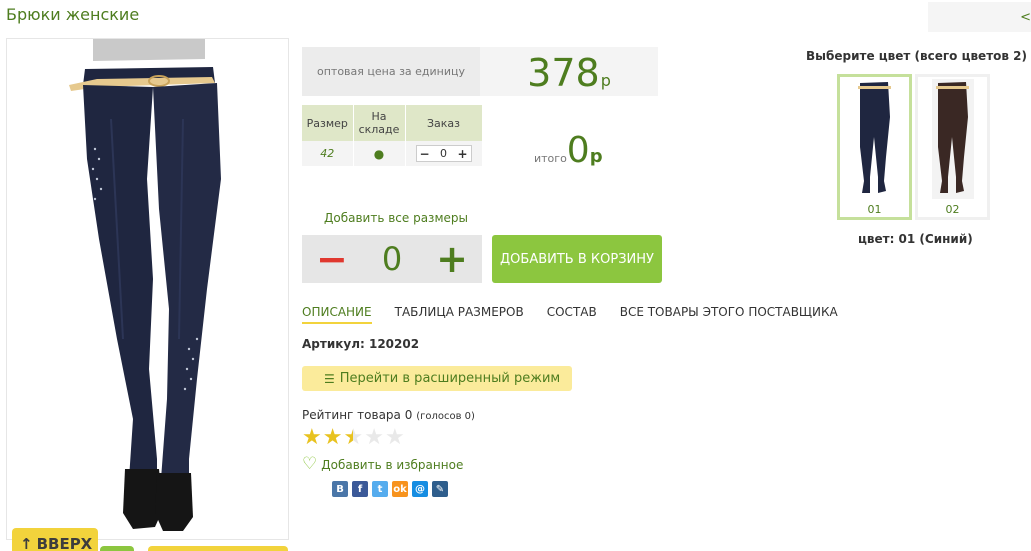 The height and width of the screenshot is (551, 1031). I want to click on favorites-label: Добавить в избранное, so click(392, 464).